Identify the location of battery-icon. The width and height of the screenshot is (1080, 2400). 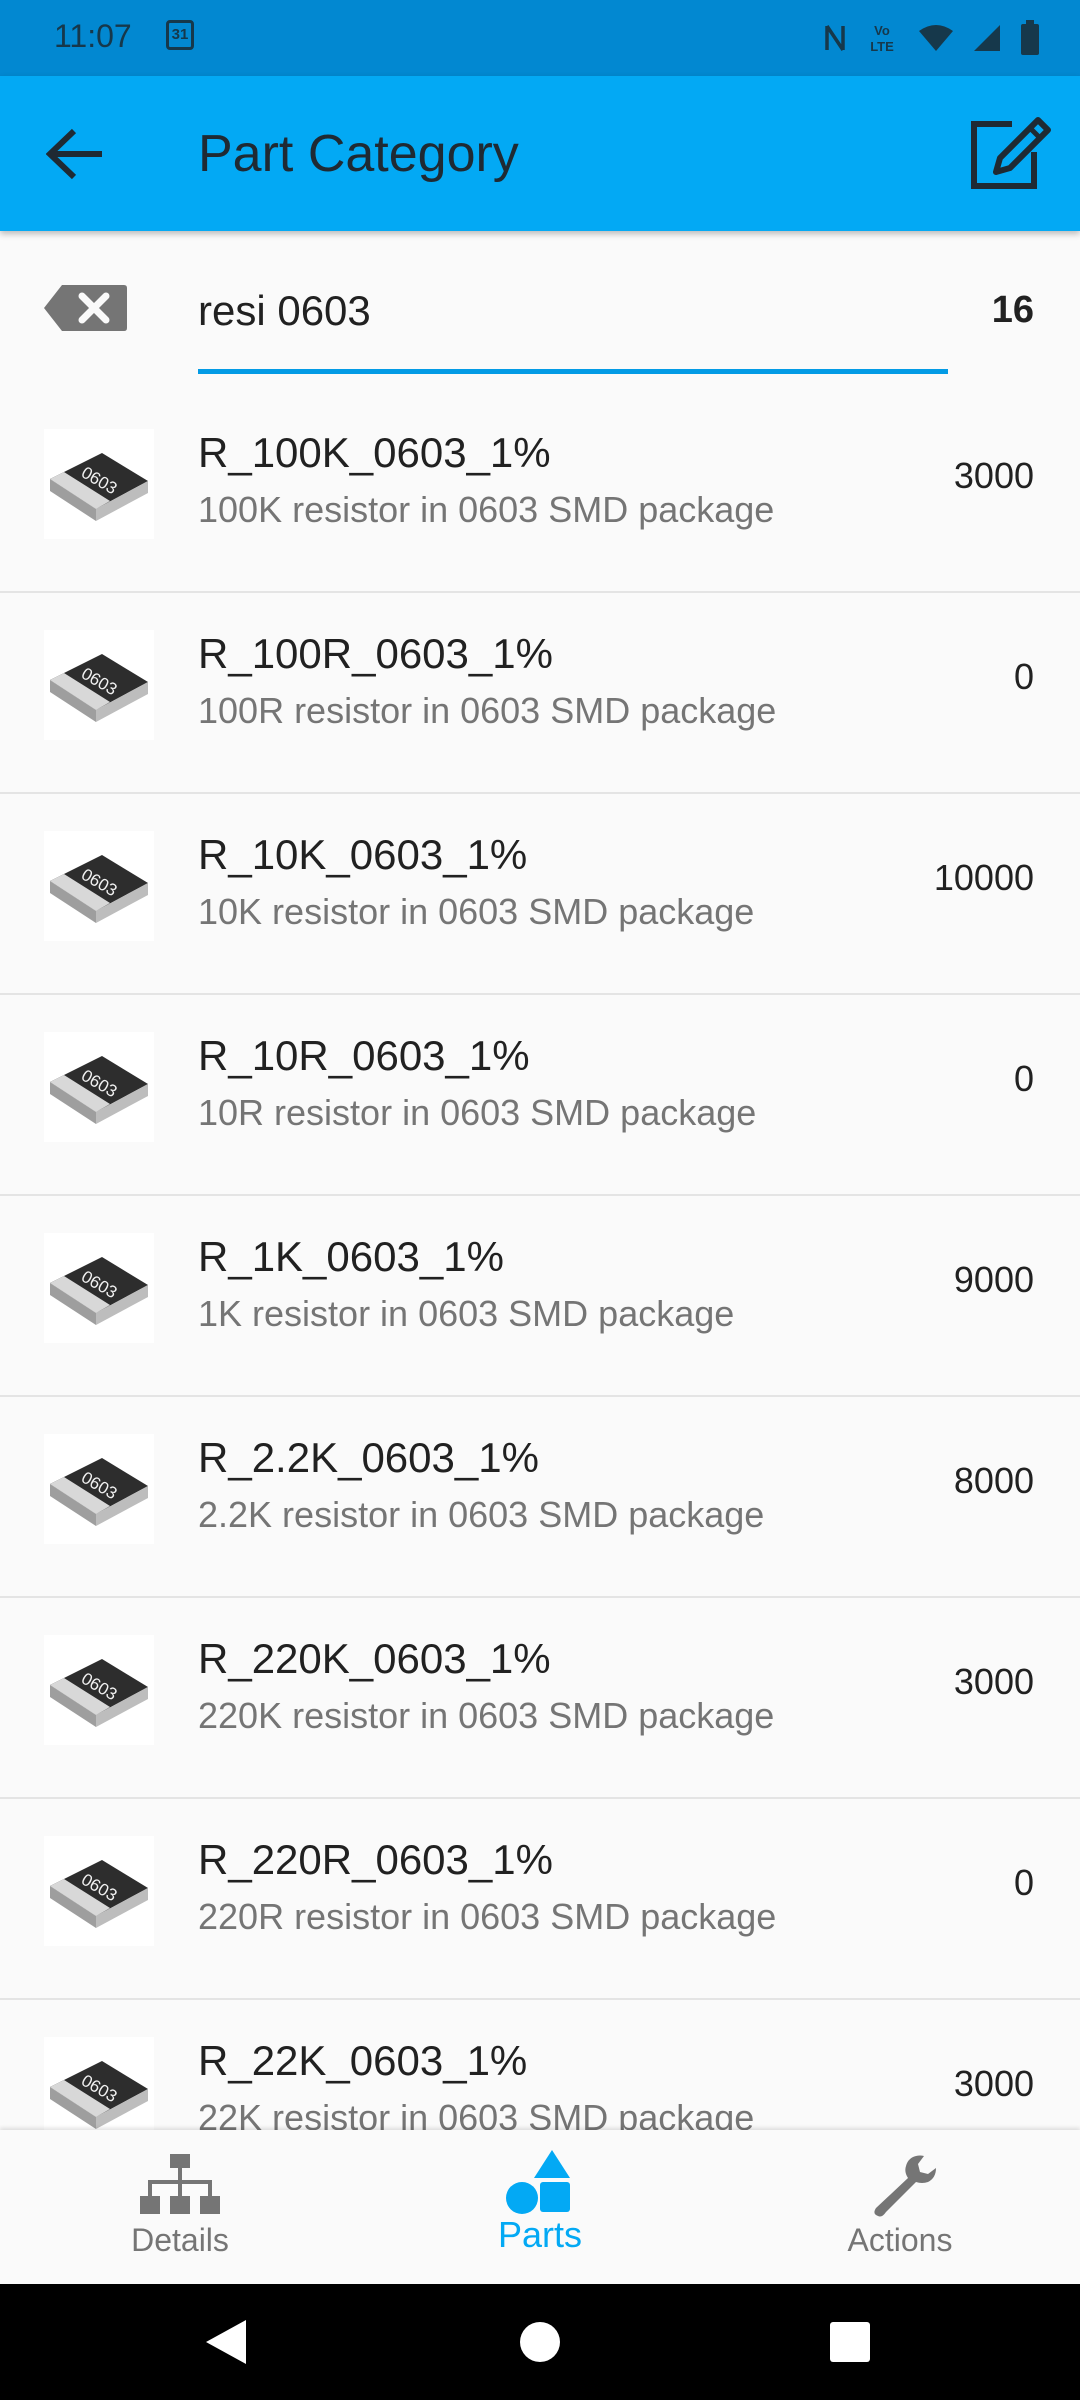
(1030, 37).